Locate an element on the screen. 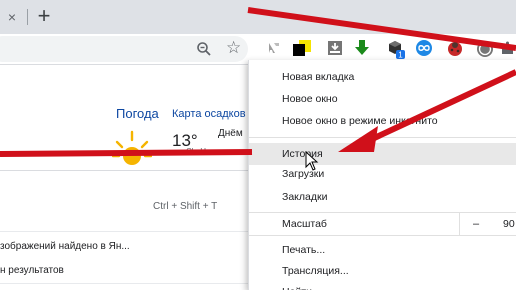 This screenshot has height=290, width=516. reopen-tab-shortcut: Ctrl + Shift + T is located at coordinates (185, 206).